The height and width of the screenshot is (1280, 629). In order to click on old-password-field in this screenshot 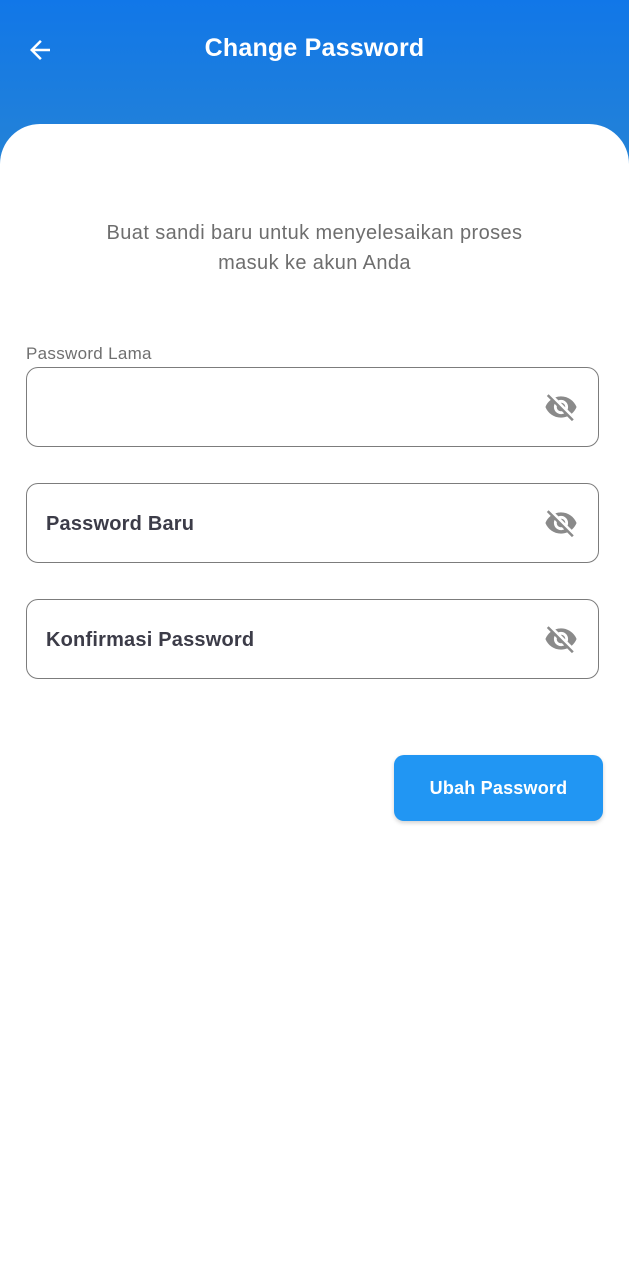, I will do `click(312, 407)`.